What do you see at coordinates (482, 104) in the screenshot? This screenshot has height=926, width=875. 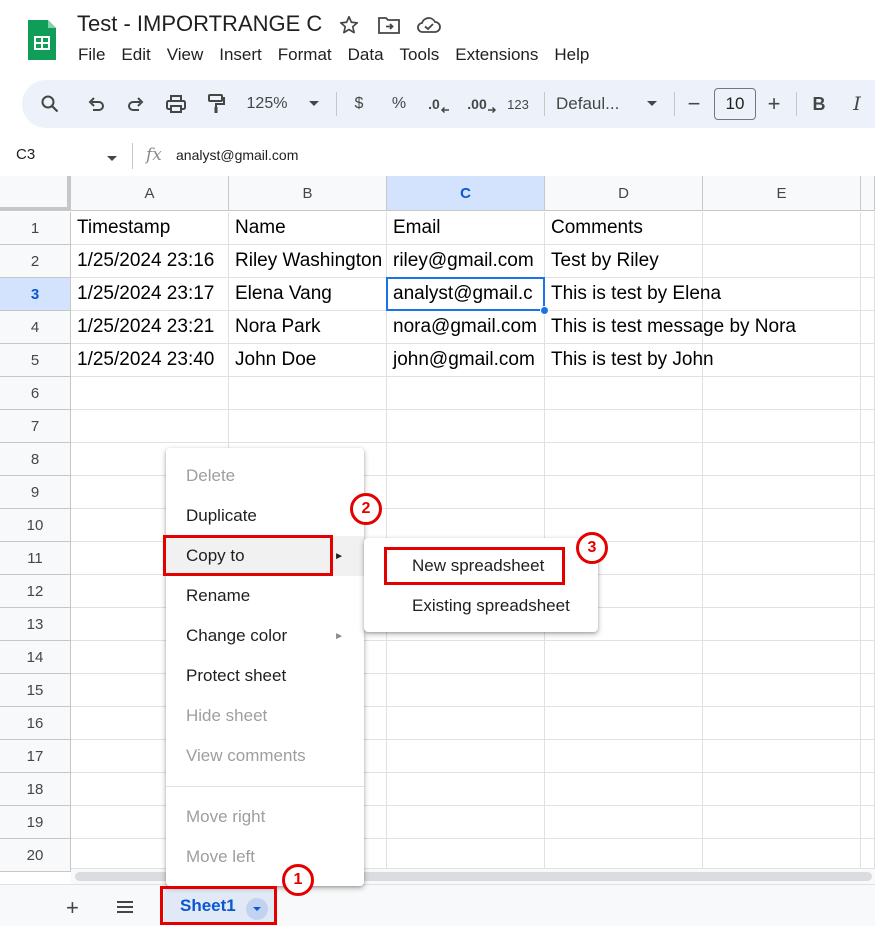 I see `increase-decimal-button: .00` at bounding box center [482, 104].